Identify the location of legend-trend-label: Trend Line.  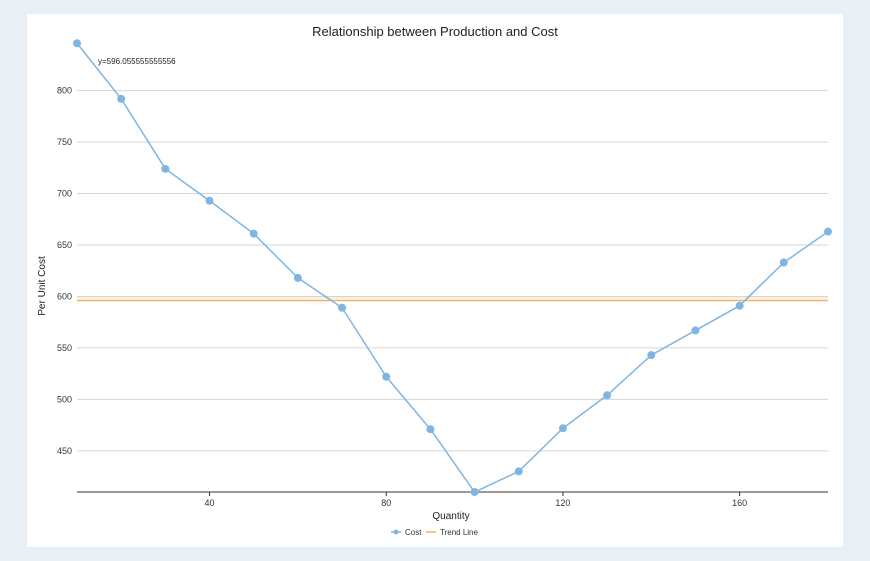
(459, 532).